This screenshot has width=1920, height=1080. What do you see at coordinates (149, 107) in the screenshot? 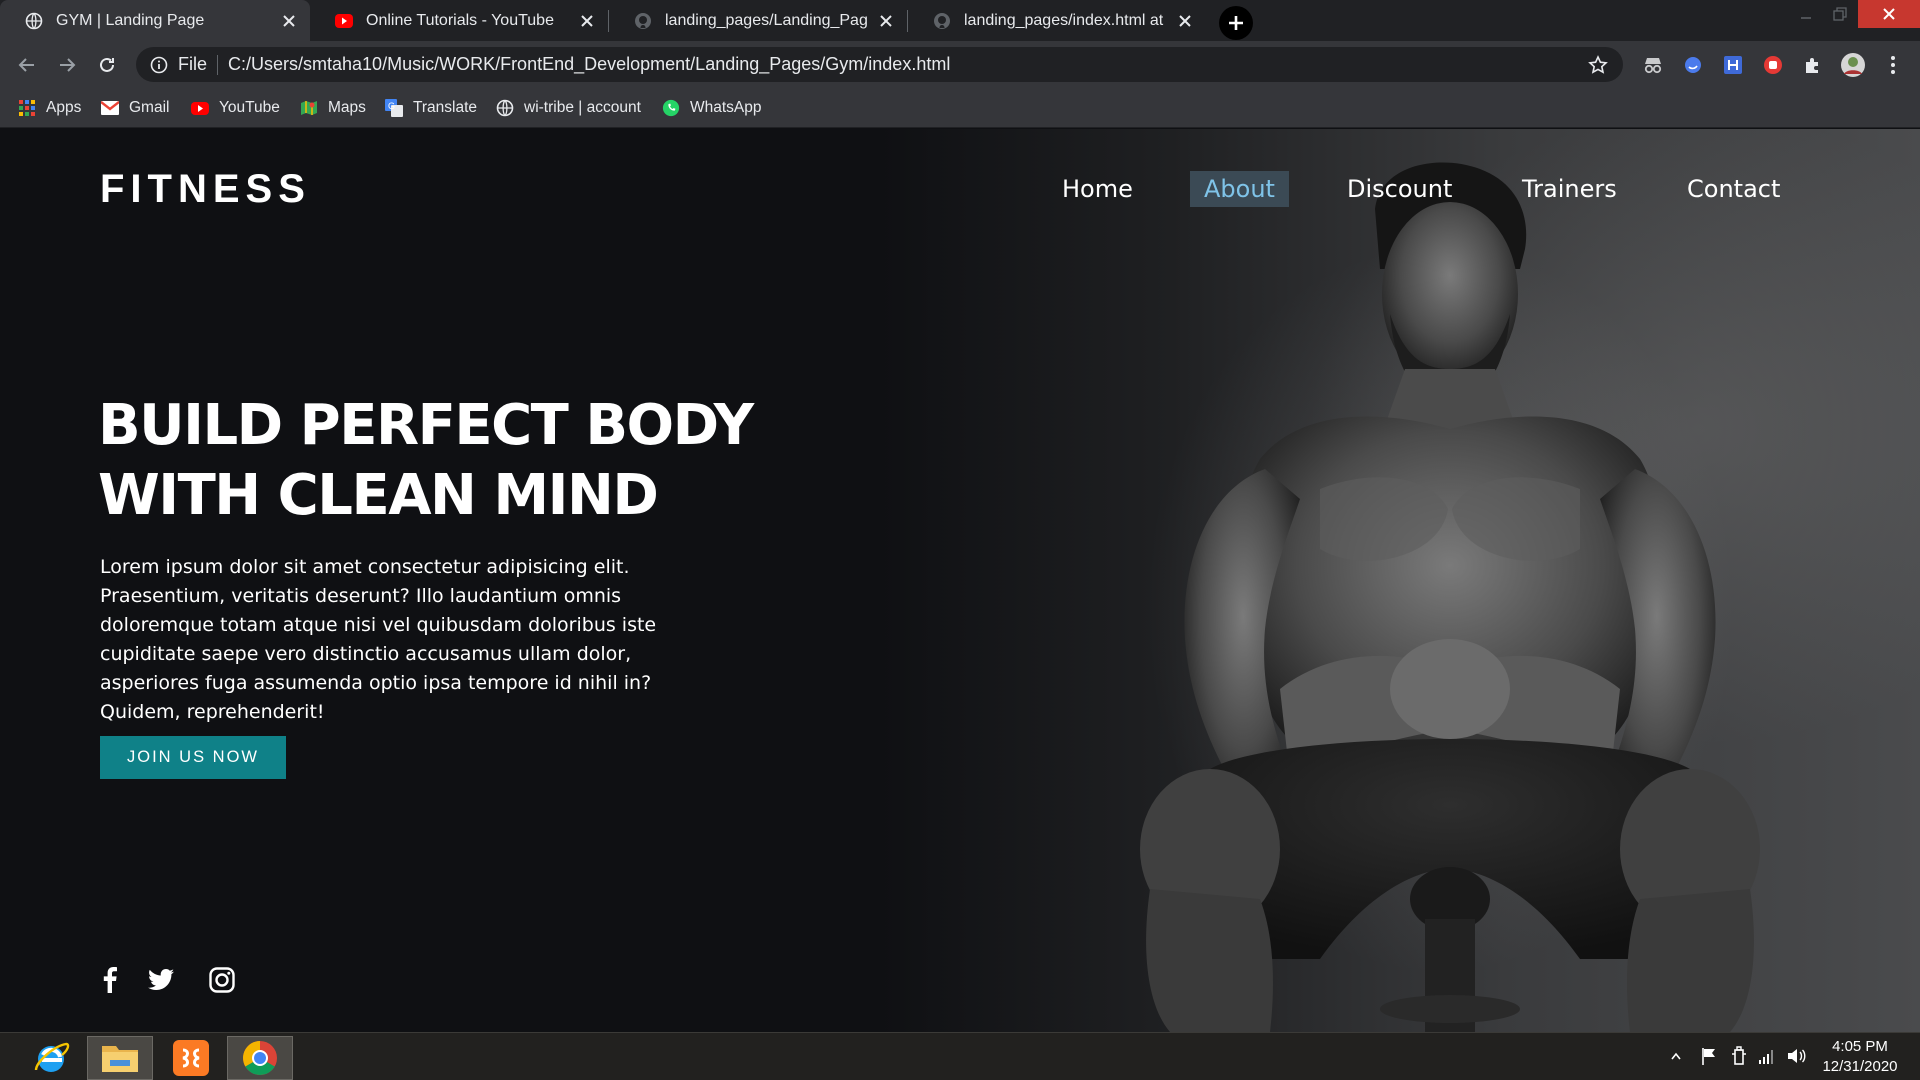
I see `bookmark-label: Gmail` at bounding box center [149, 107].